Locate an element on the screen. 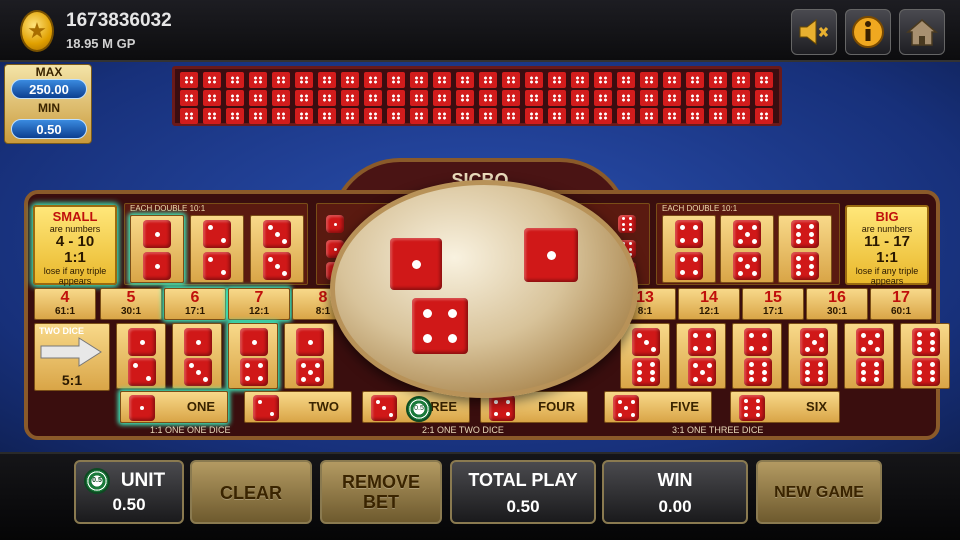  bet-single-six: SIX is located at coordinates (785, 407).